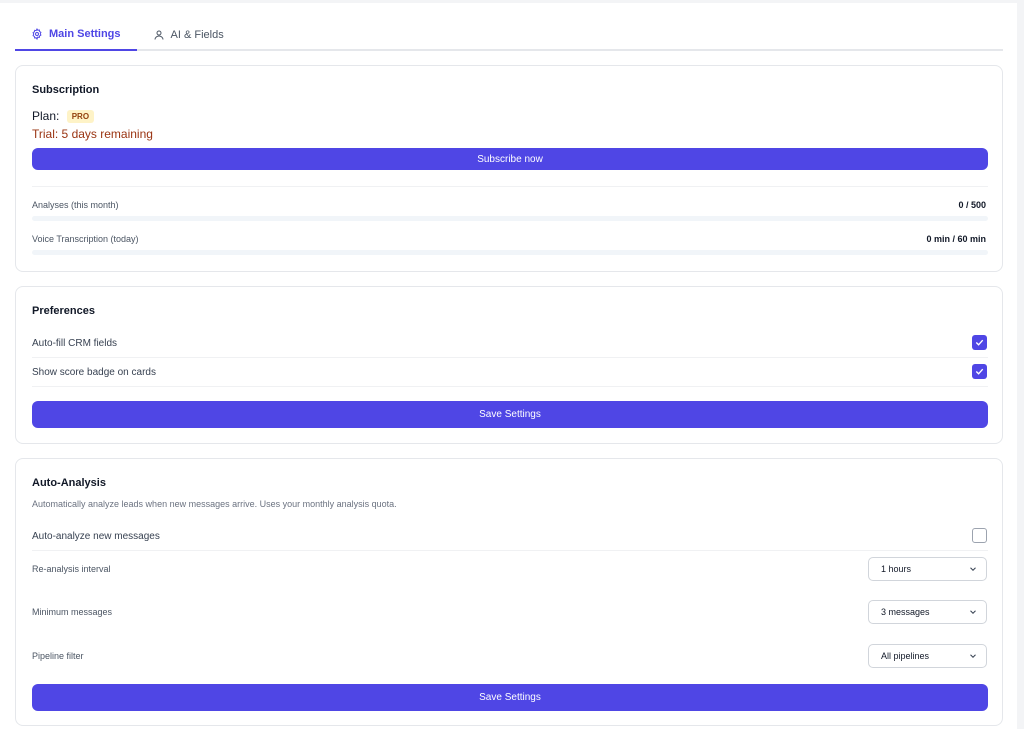  Describe the element at coordinates (972, 205) in the screenshot. I see `usage-value-analyses: 0 / 500` at that location.